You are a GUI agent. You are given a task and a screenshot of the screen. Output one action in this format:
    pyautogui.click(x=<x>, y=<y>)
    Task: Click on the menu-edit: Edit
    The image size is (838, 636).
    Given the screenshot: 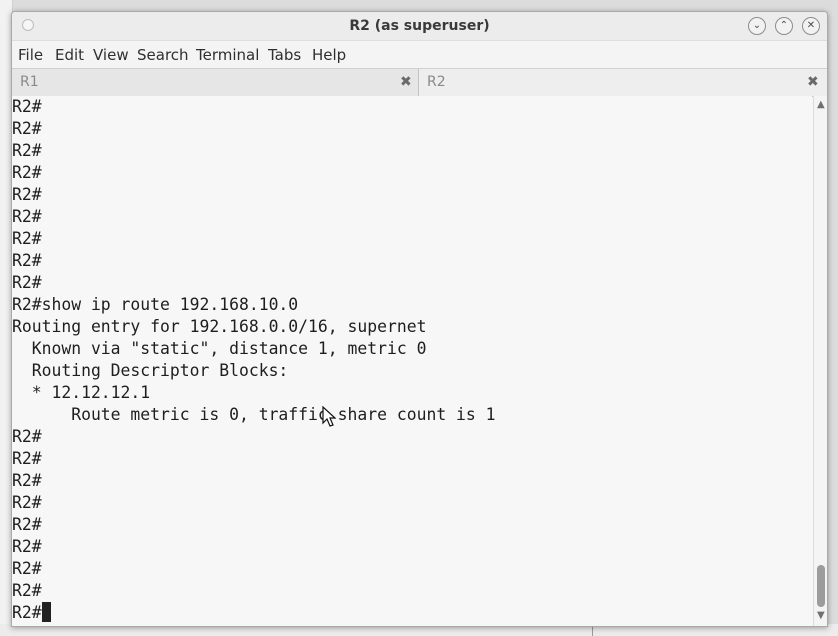 What is the action you would take?
    pyautogui.click(x=69, y=55)
    